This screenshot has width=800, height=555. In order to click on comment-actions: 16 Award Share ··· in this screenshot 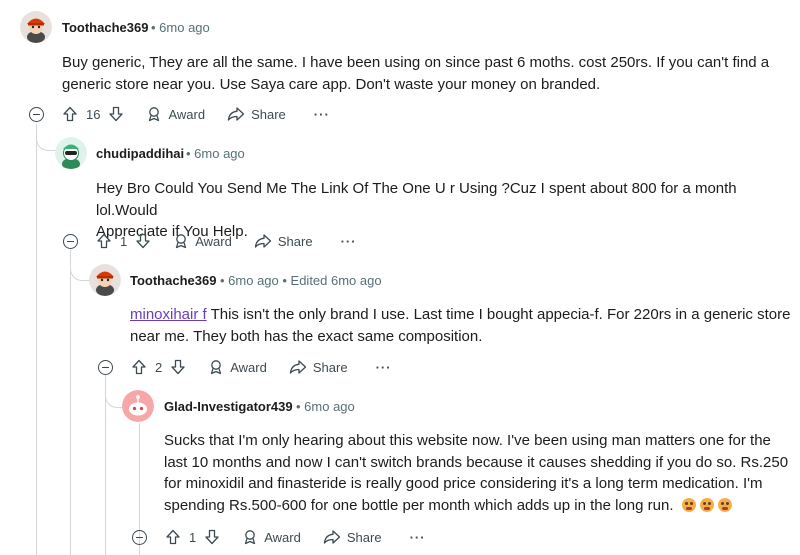, I will do `click(196, 114)`.